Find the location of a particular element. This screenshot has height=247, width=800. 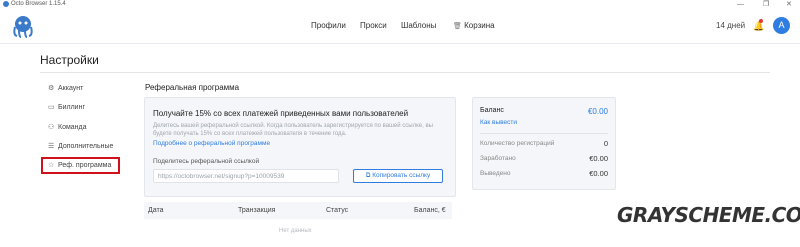

maximize-button: ❐ is located at coordinates (766, 4).